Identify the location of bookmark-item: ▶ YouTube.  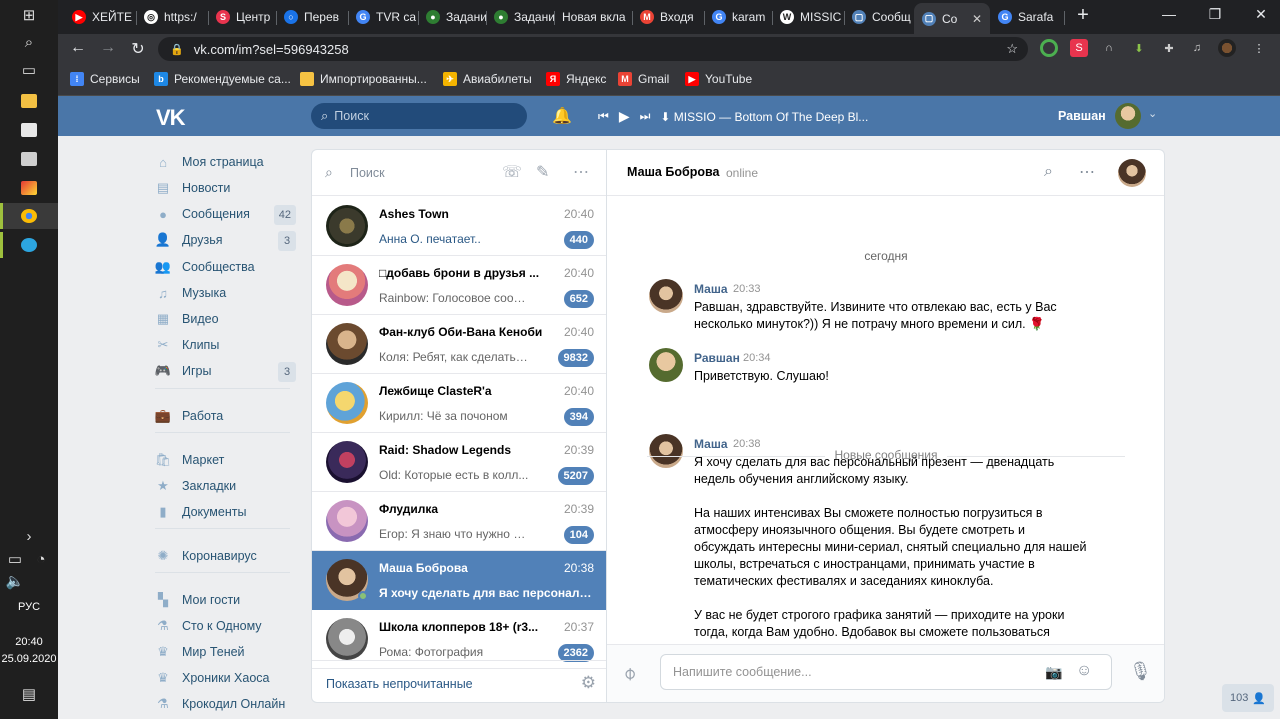
(718, 79).